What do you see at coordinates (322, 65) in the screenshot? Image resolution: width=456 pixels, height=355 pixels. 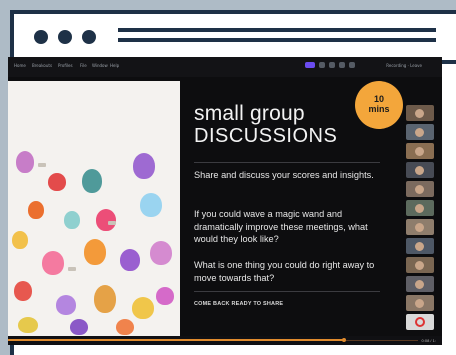 I see `mic-icon` at bounding box center [322, 65].